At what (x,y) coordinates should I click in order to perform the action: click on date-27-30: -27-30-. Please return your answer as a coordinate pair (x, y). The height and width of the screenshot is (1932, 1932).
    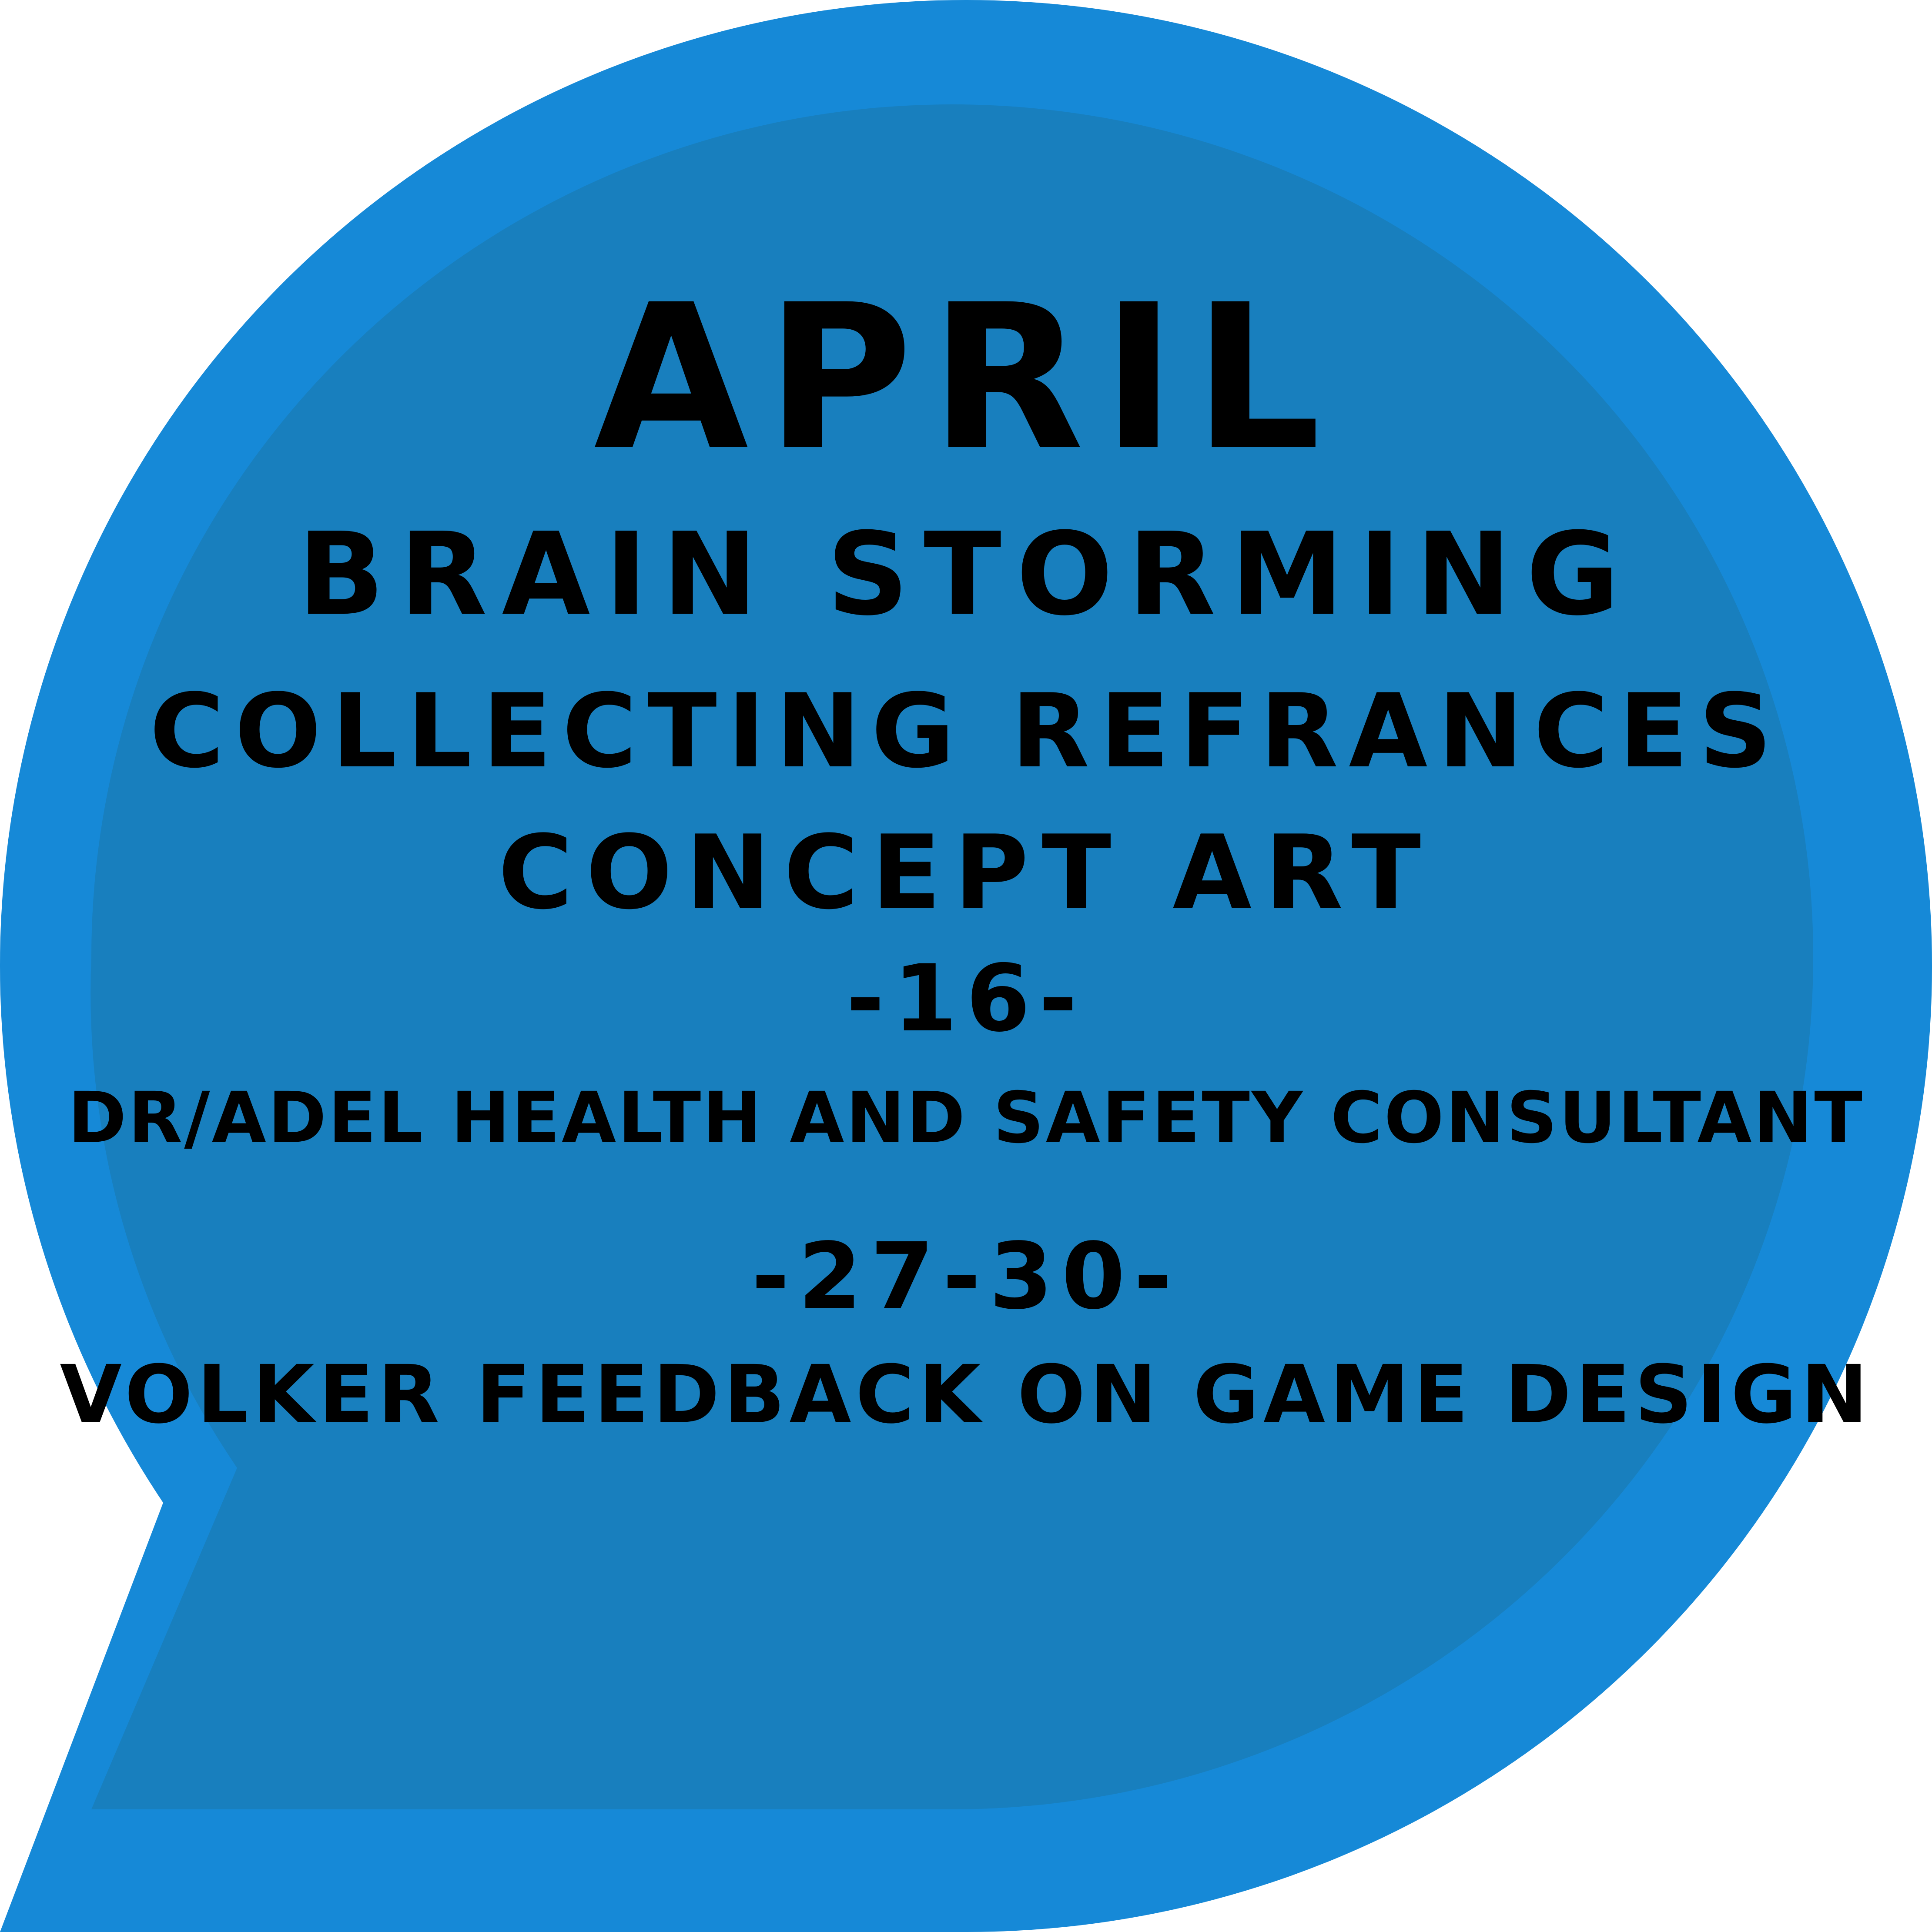
    Looking at the image, I should click on (966, 1276).